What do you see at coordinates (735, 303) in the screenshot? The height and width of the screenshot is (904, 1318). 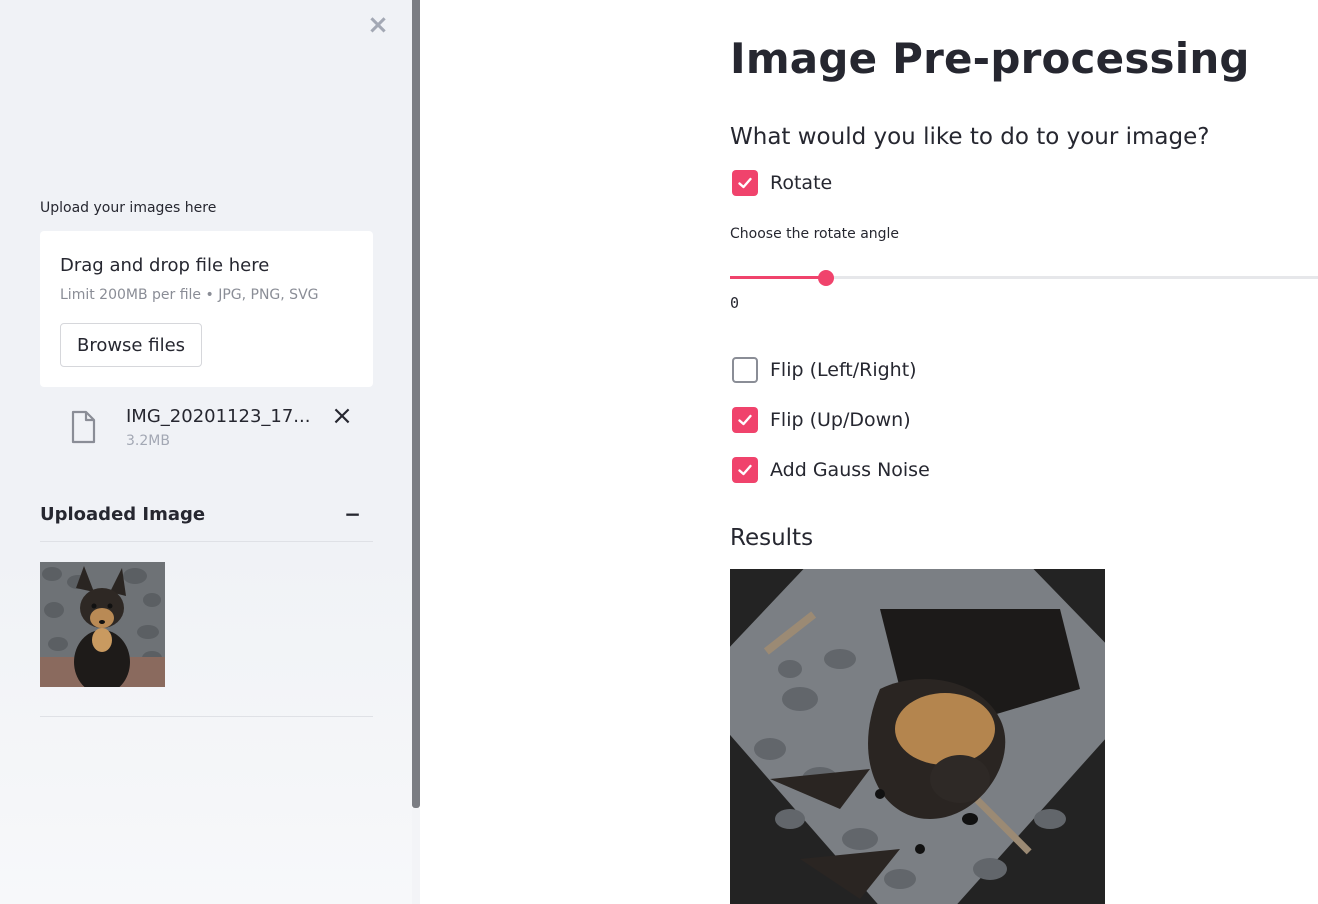 I see `slider-value: 0` at bounding box center [735, 303].